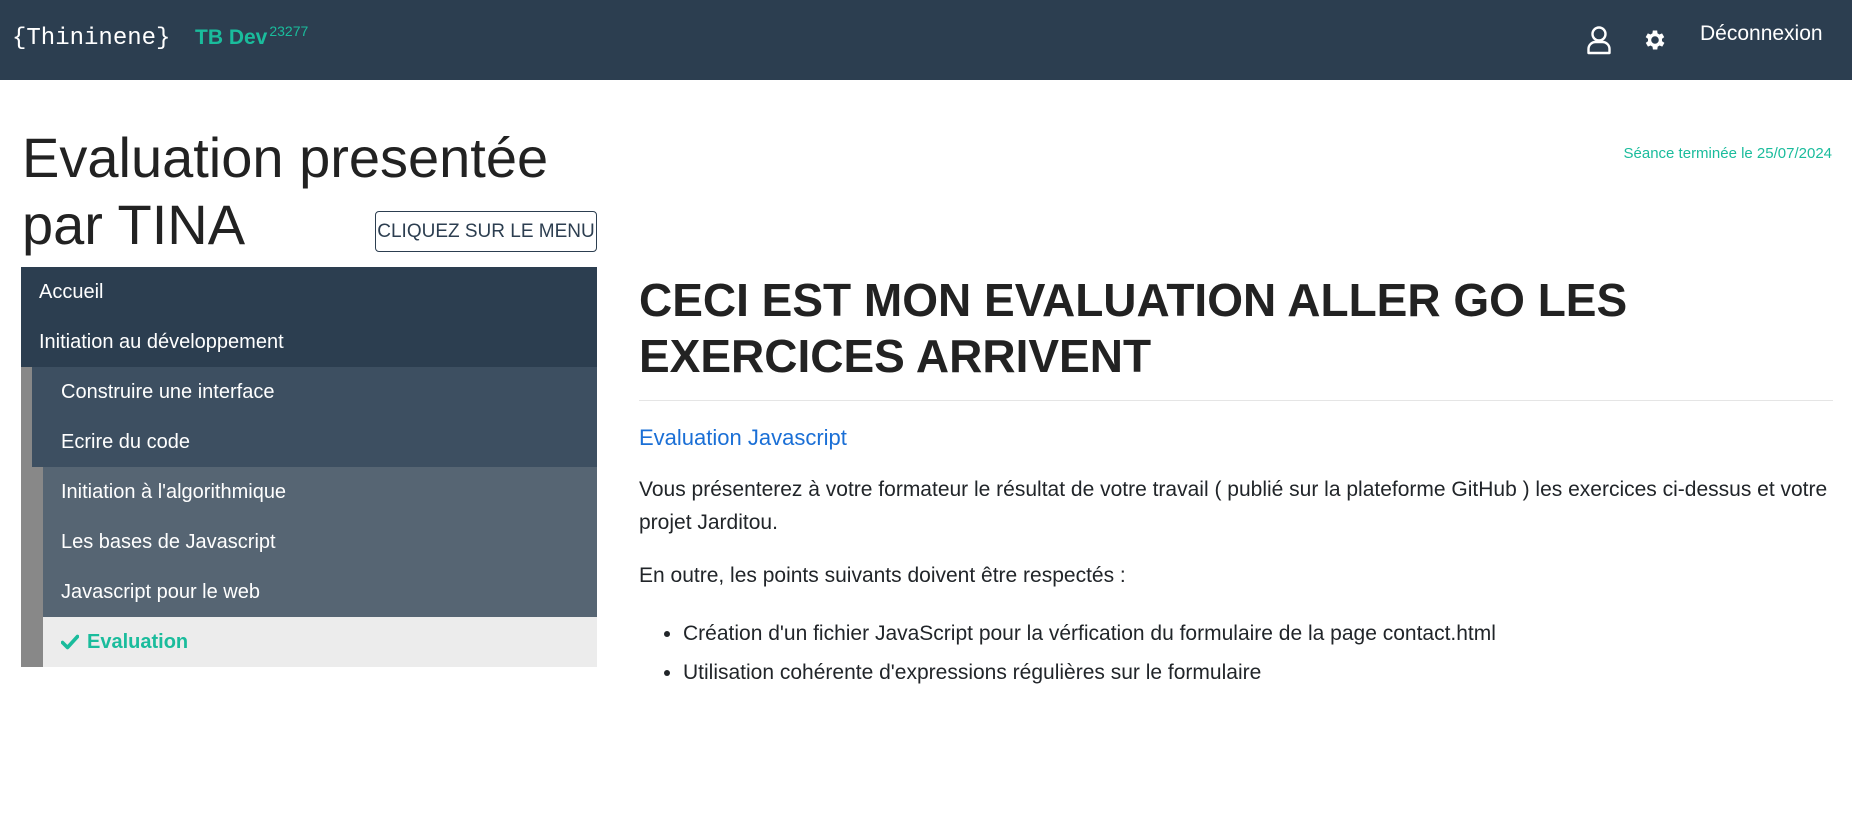  I want to click on sidebar-item-label: Construire une interface, so click(168, 391).